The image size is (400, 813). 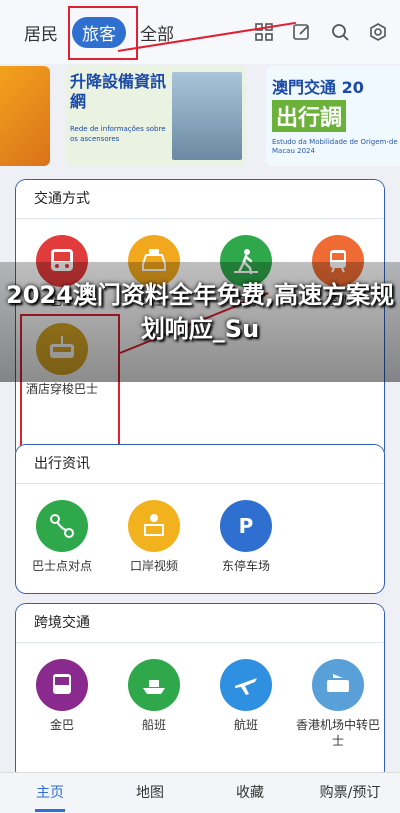 I want to click on banner-title: 升降設備資訊網, so click(x=118, y=91).